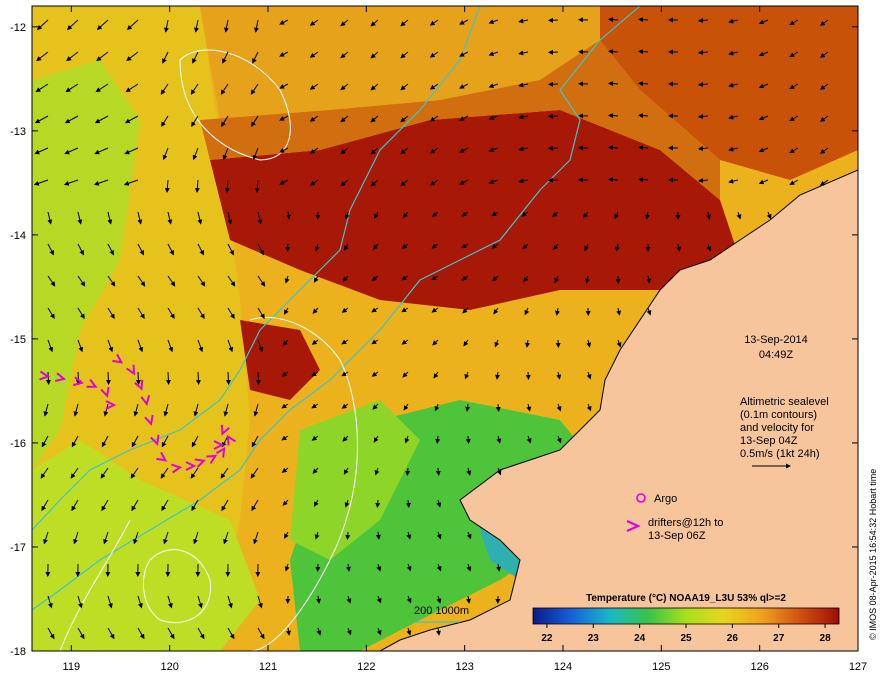  I want to click on depth-contour-legend: 200 1000m, so click(441, 611).